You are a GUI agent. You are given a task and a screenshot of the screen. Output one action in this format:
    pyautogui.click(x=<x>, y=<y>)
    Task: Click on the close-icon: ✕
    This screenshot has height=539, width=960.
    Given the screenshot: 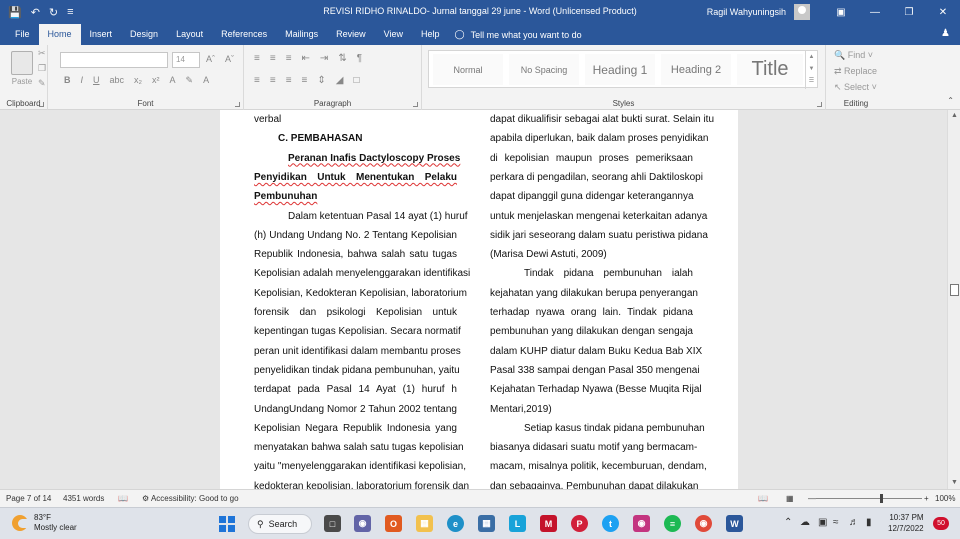 What is the action you would take?
    pyautogui.click(x=943, y=12)
    